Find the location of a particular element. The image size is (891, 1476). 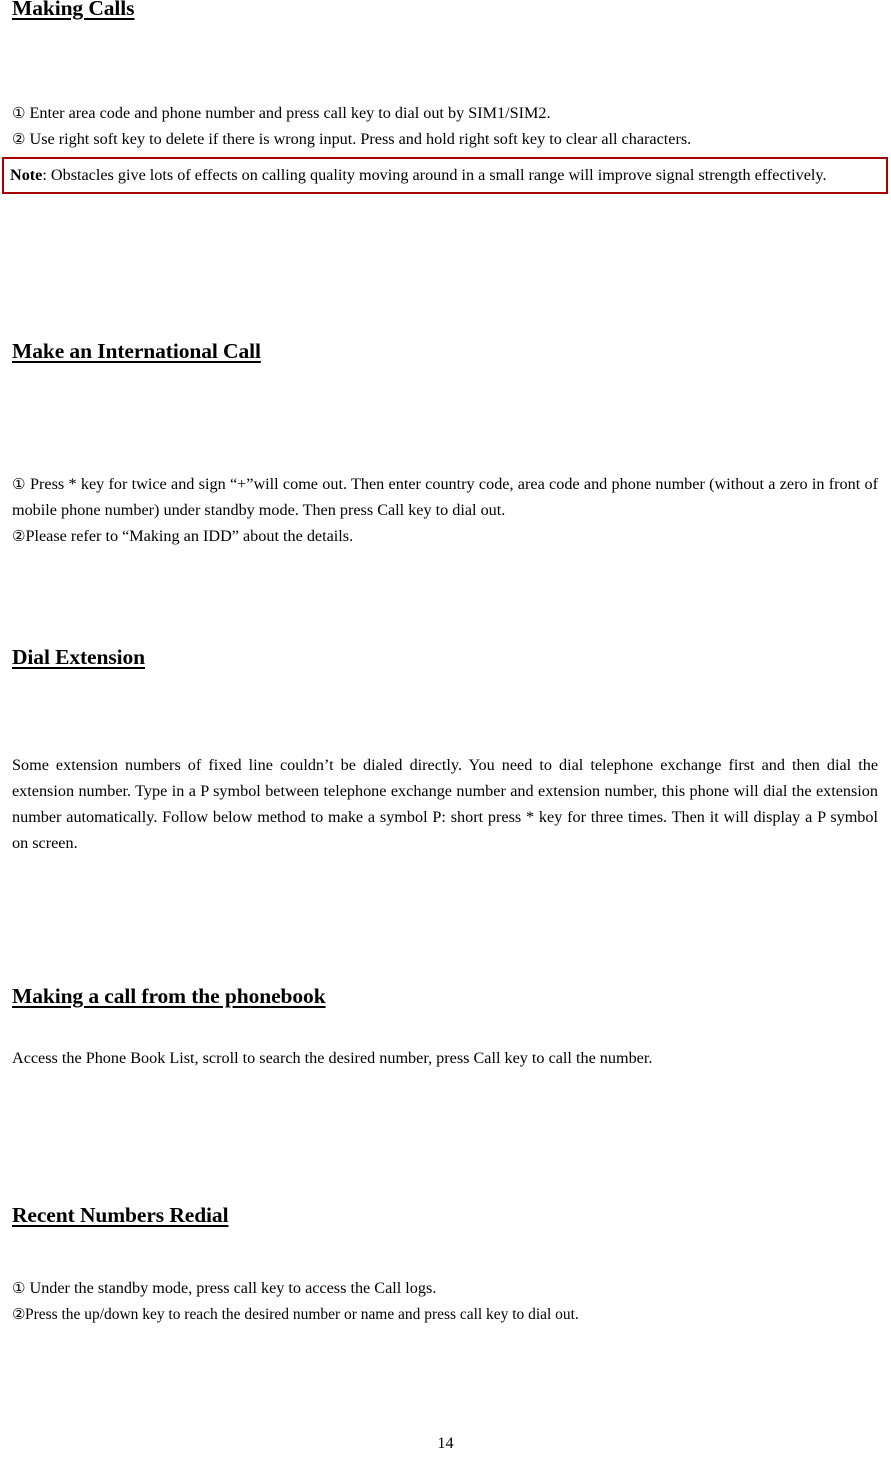

section-heading-international-call: Make an International Call is located at coordinates (136, 351).